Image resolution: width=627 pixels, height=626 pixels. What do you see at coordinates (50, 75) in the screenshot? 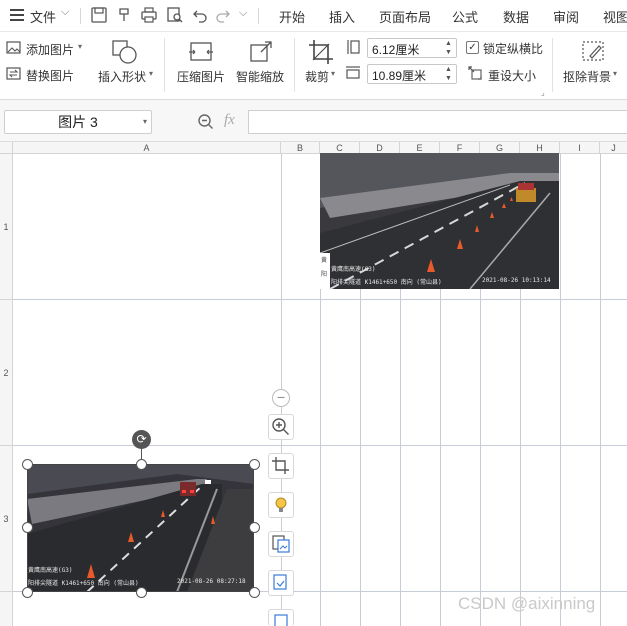
I see `replace-picture-button: 替换图片` at bounding box center [50, 75].